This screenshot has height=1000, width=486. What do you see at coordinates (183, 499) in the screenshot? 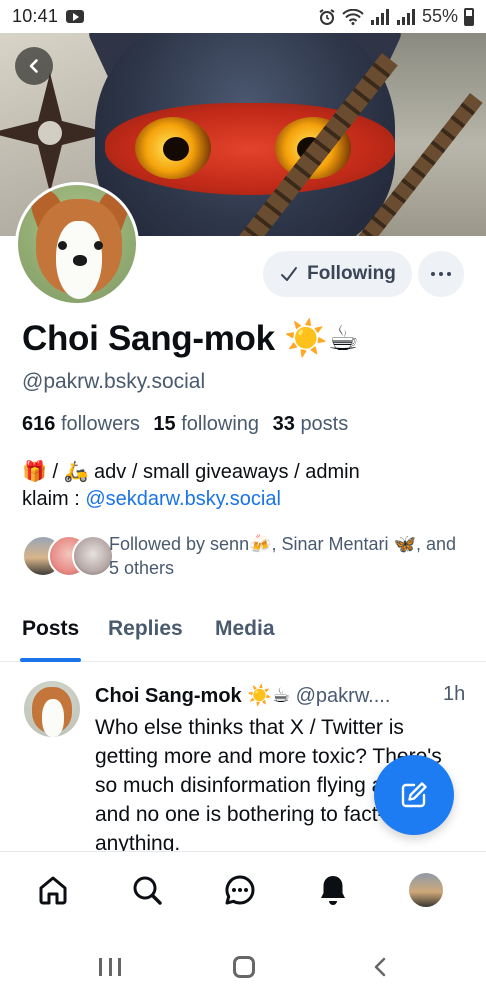
I see `bio-mention-link: @sekdarw.bsky.social` at bounding box center [183, 499].